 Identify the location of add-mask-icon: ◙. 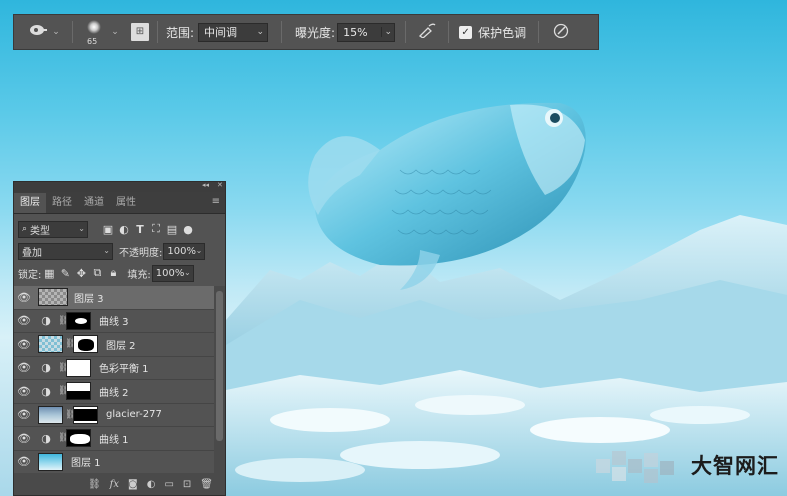
(133, 484).